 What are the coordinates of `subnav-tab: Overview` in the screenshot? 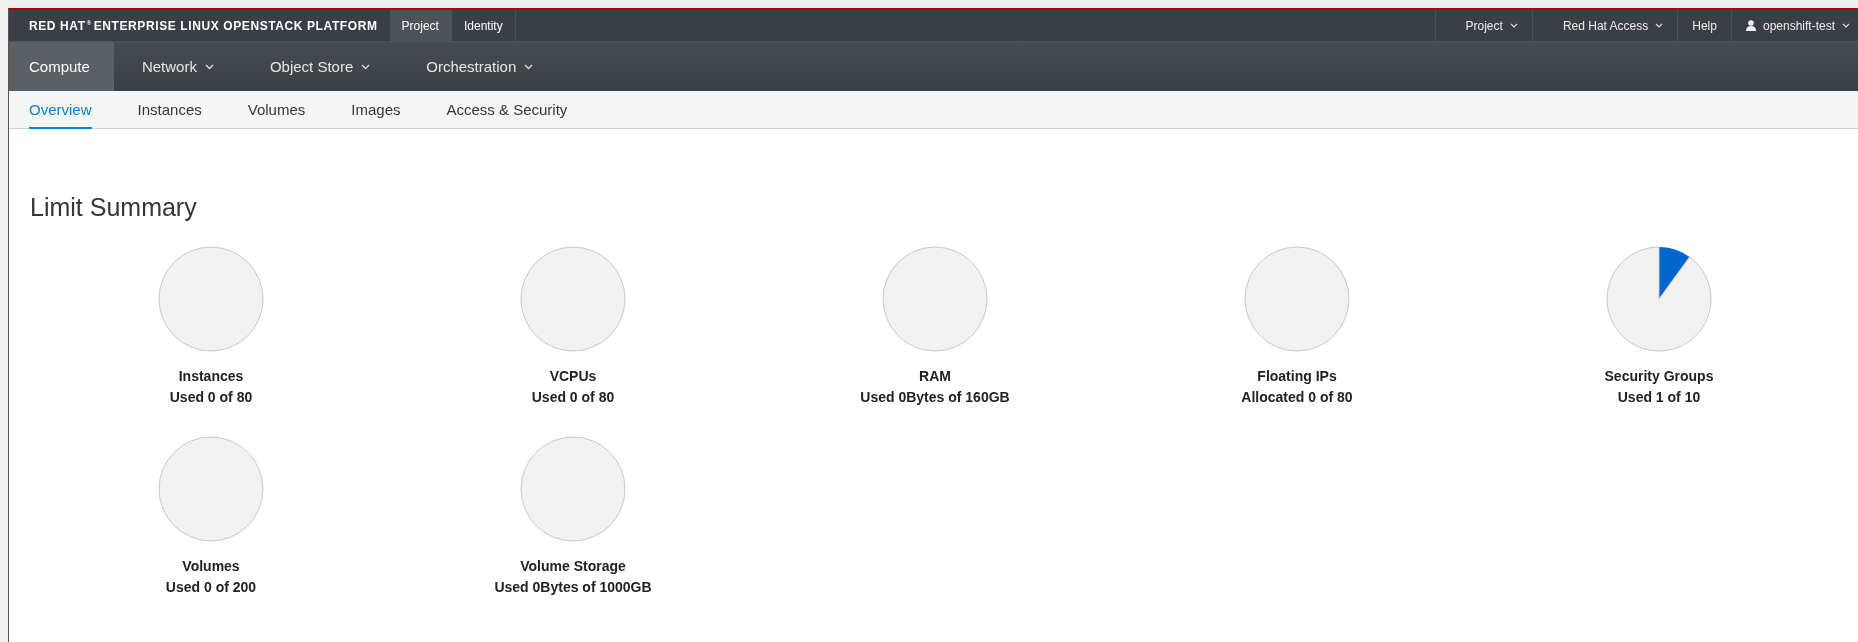 It's located at (60, 110).